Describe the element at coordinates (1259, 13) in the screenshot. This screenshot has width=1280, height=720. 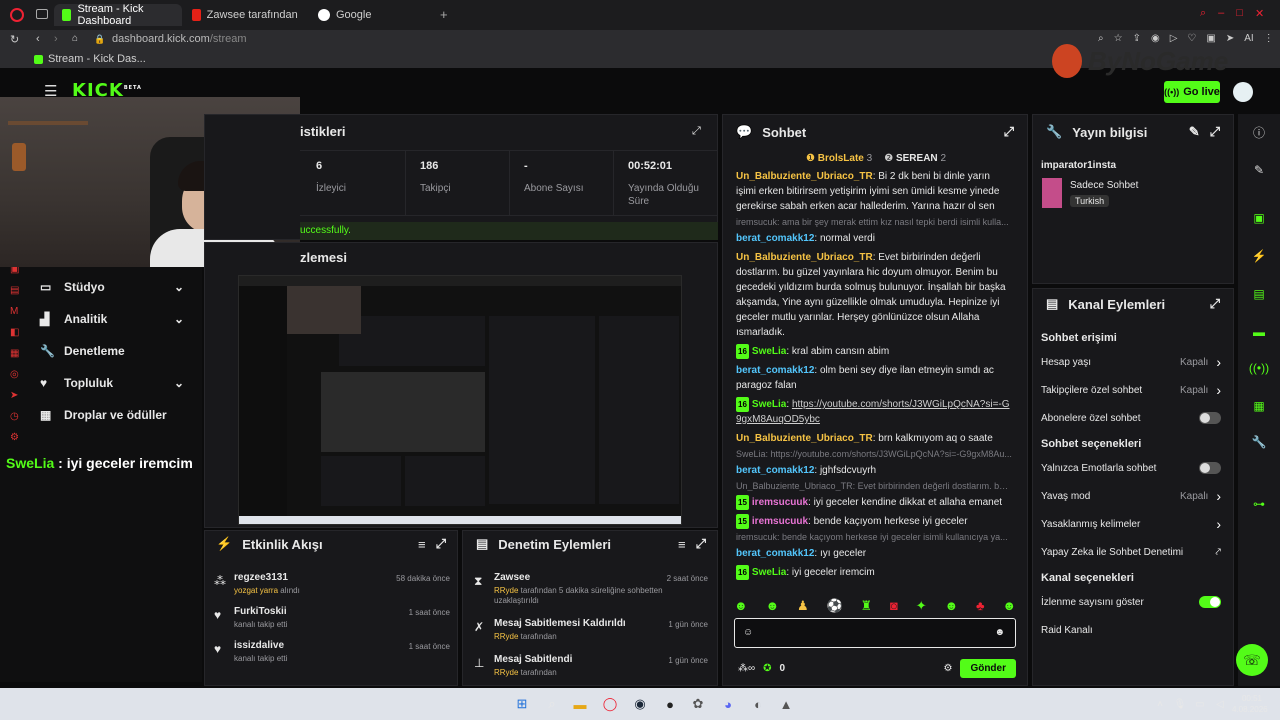
I see `close-icon: ✕` at that location.